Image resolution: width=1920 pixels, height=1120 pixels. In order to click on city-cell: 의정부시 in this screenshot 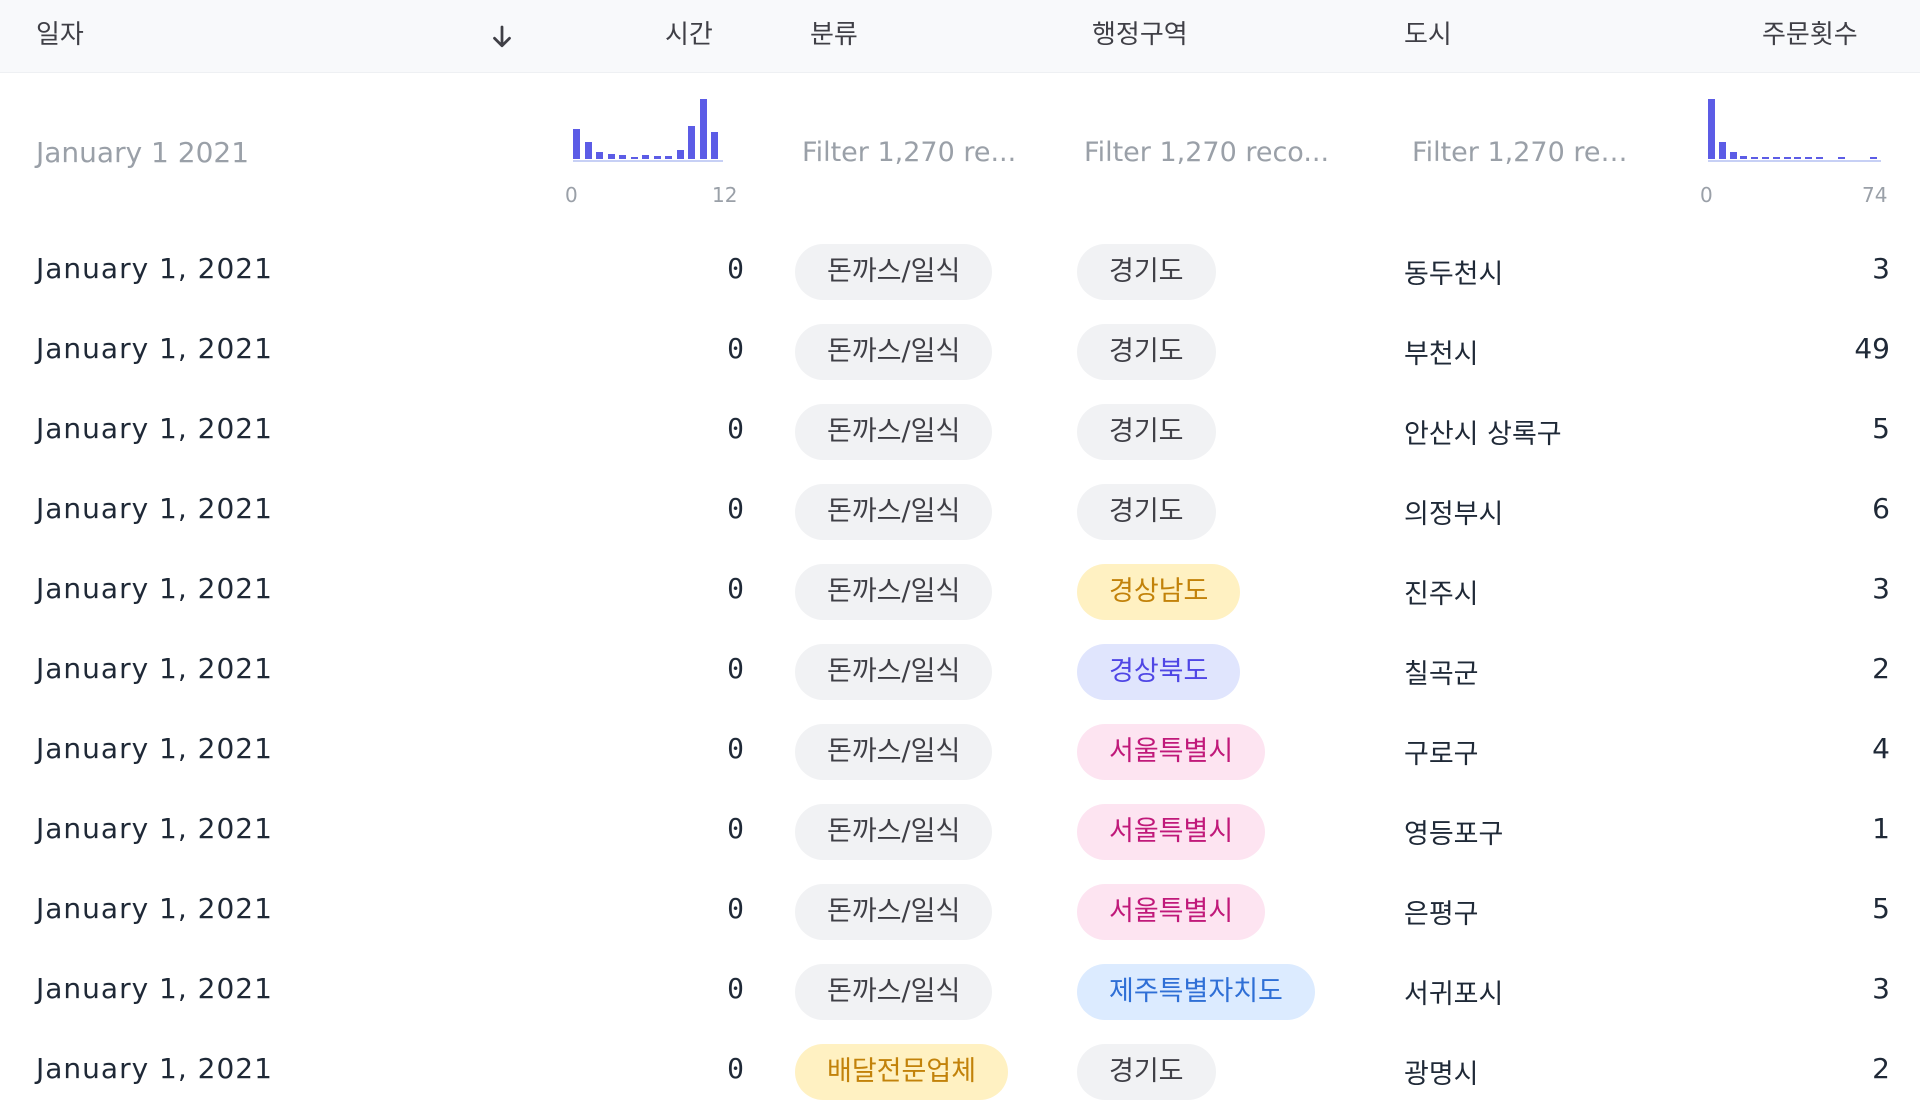, I will do `click(1454, 514)`.